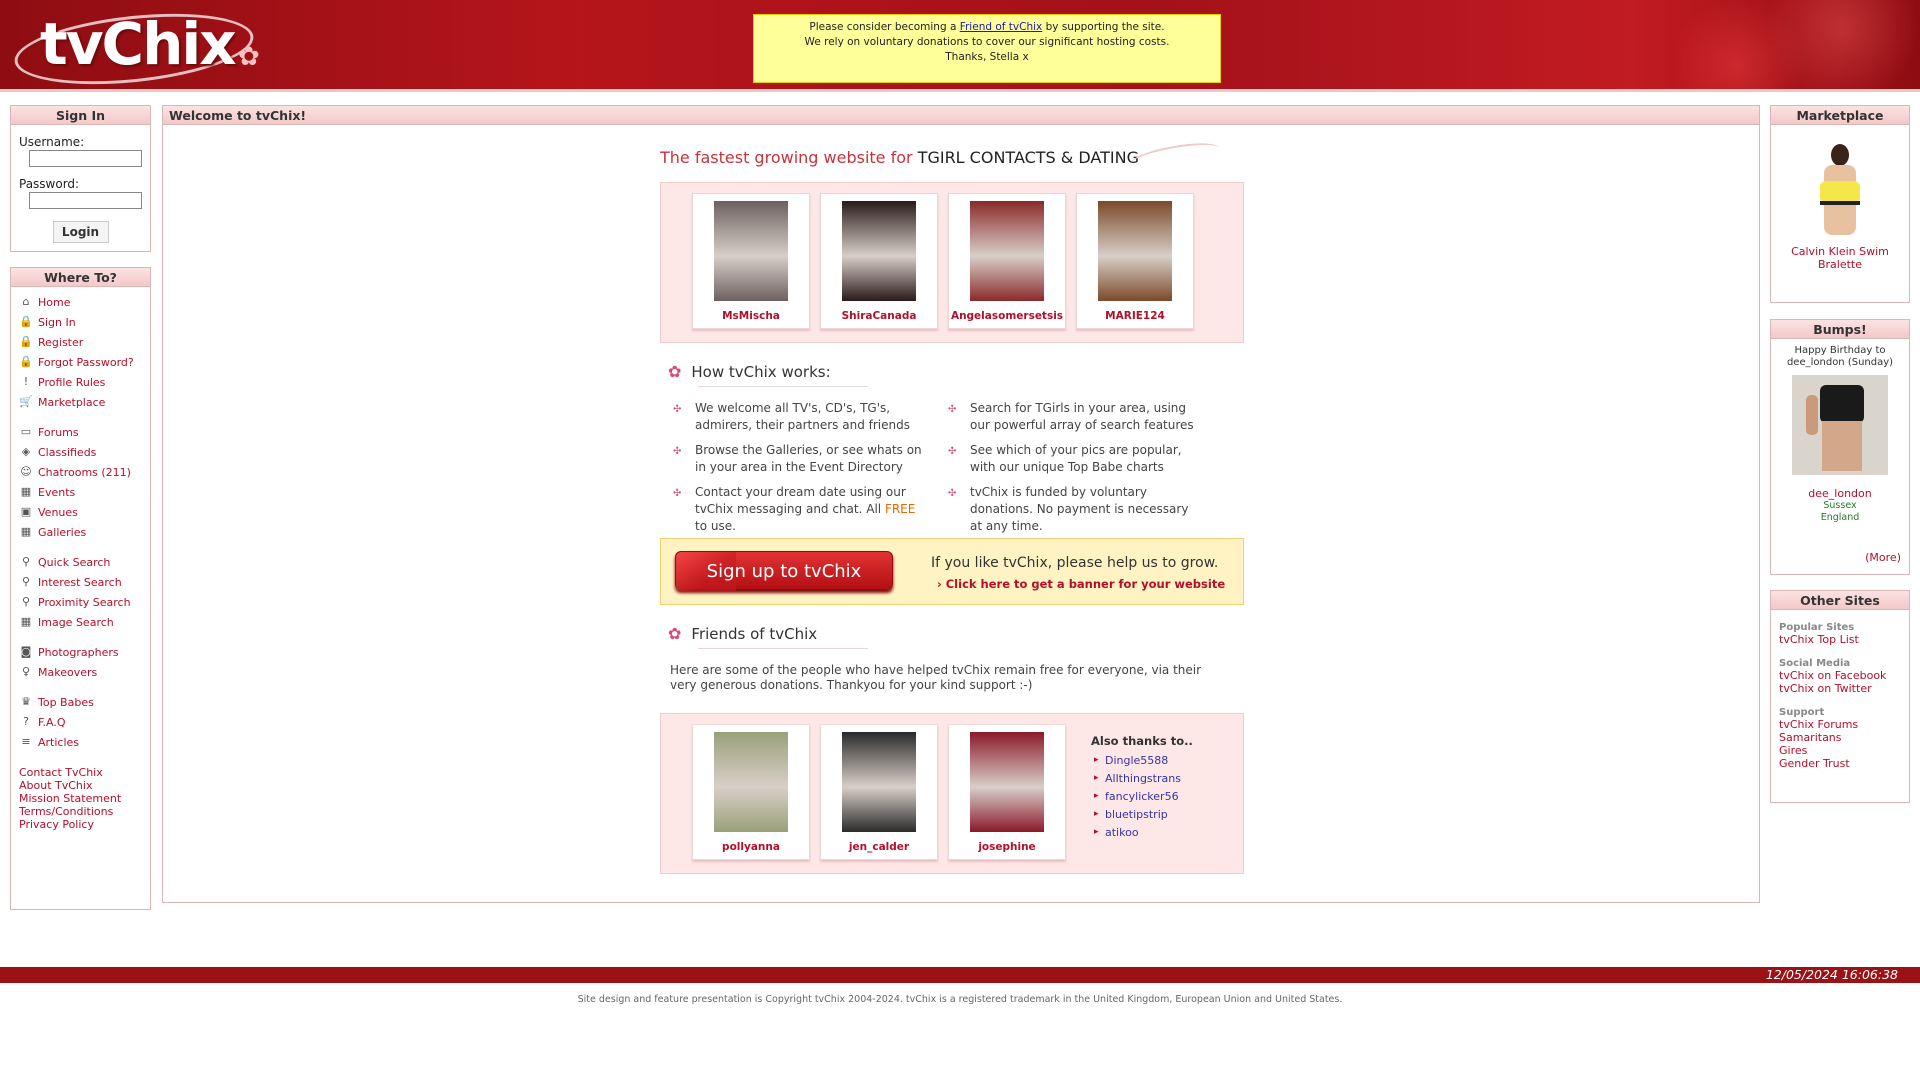 The image size is (1920, 1080). I want to click on nav-item-photographers: ◙ Photographers, so click(84, 652).